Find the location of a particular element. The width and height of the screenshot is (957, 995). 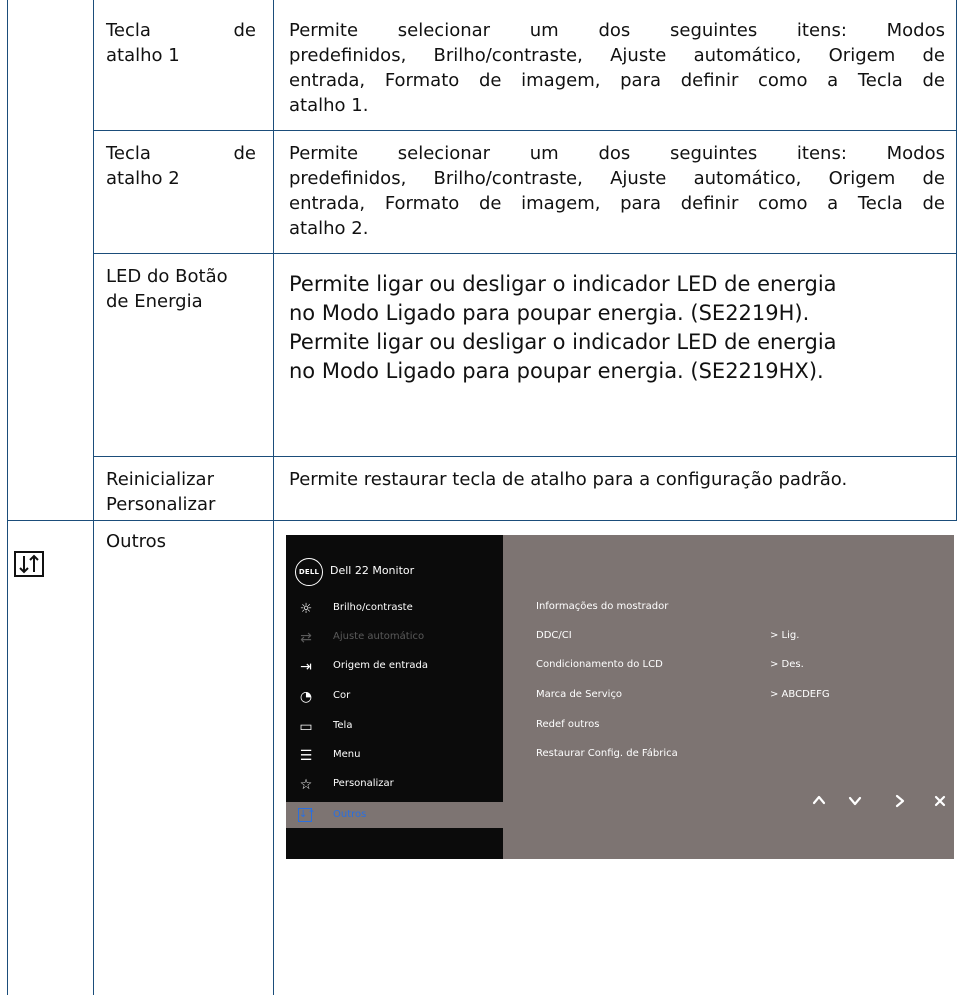

down-icon is located at coordinates (855, 801).